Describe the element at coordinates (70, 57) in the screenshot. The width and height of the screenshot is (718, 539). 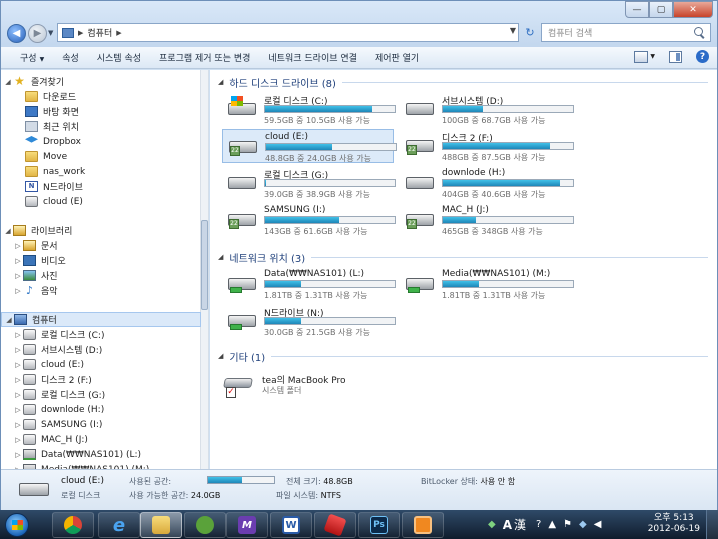
I see `properties-button: 속성` at that location.